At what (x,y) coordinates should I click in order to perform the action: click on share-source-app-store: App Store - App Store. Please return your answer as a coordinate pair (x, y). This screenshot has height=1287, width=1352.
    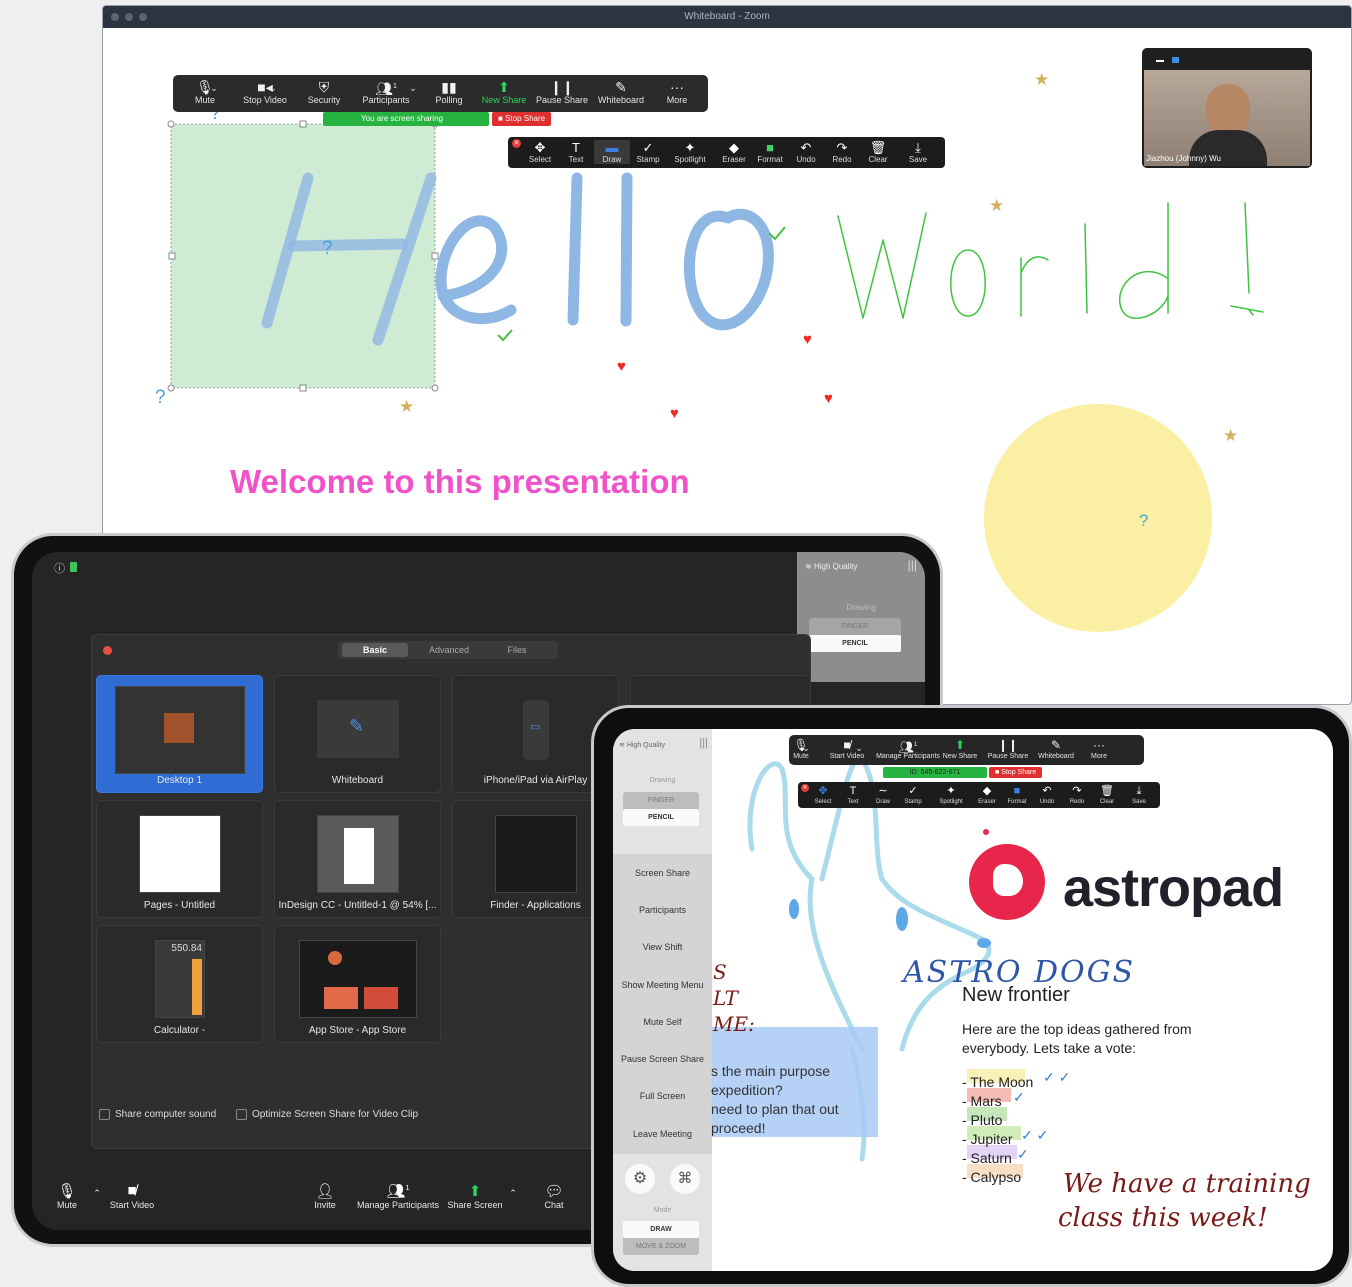
    Looking at the image, I should click on (357, 984).